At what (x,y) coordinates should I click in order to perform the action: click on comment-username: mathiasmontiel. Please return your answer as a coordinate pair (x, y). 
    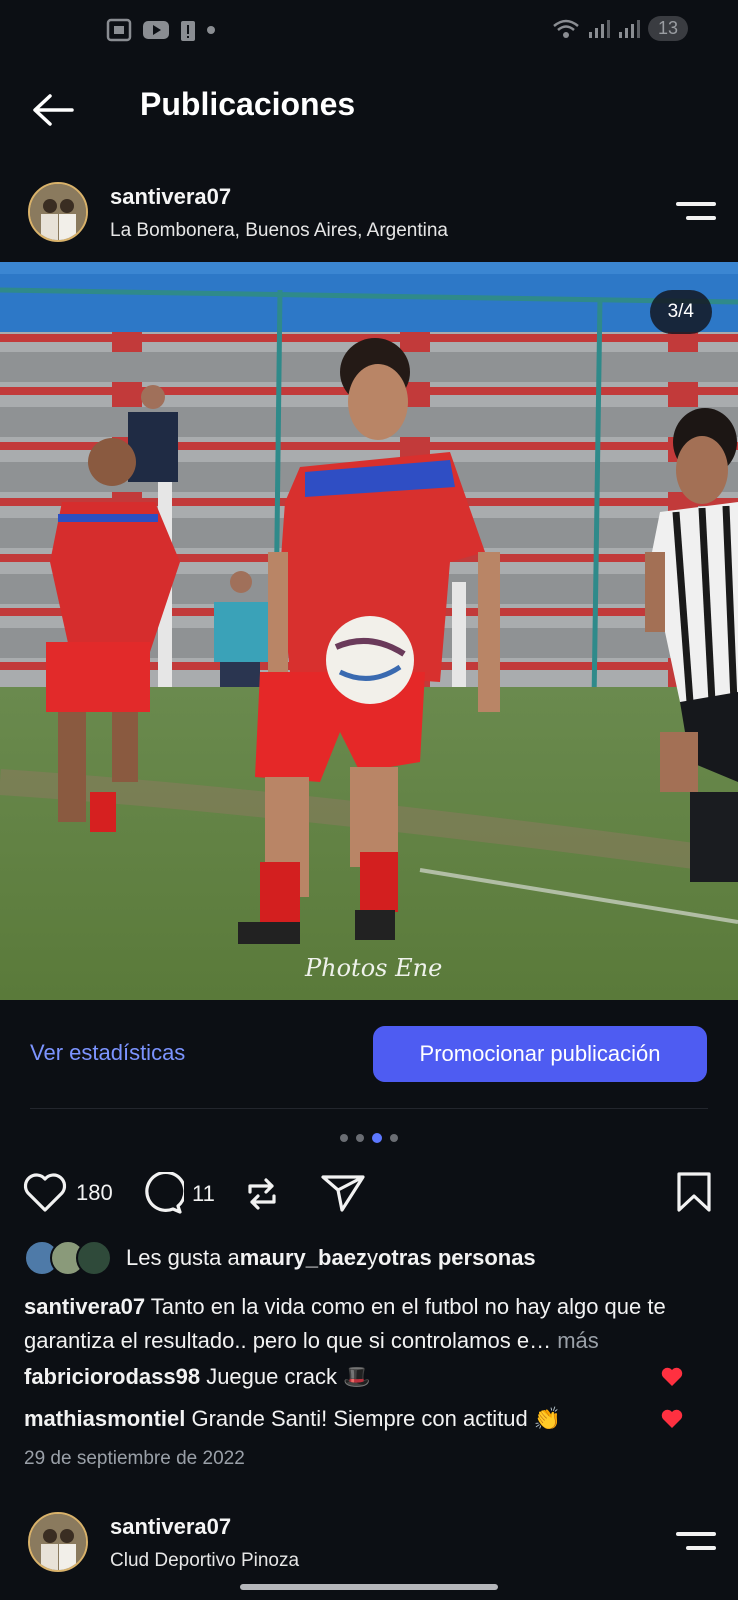
    Looking at the image, I should click on (104, 1418).